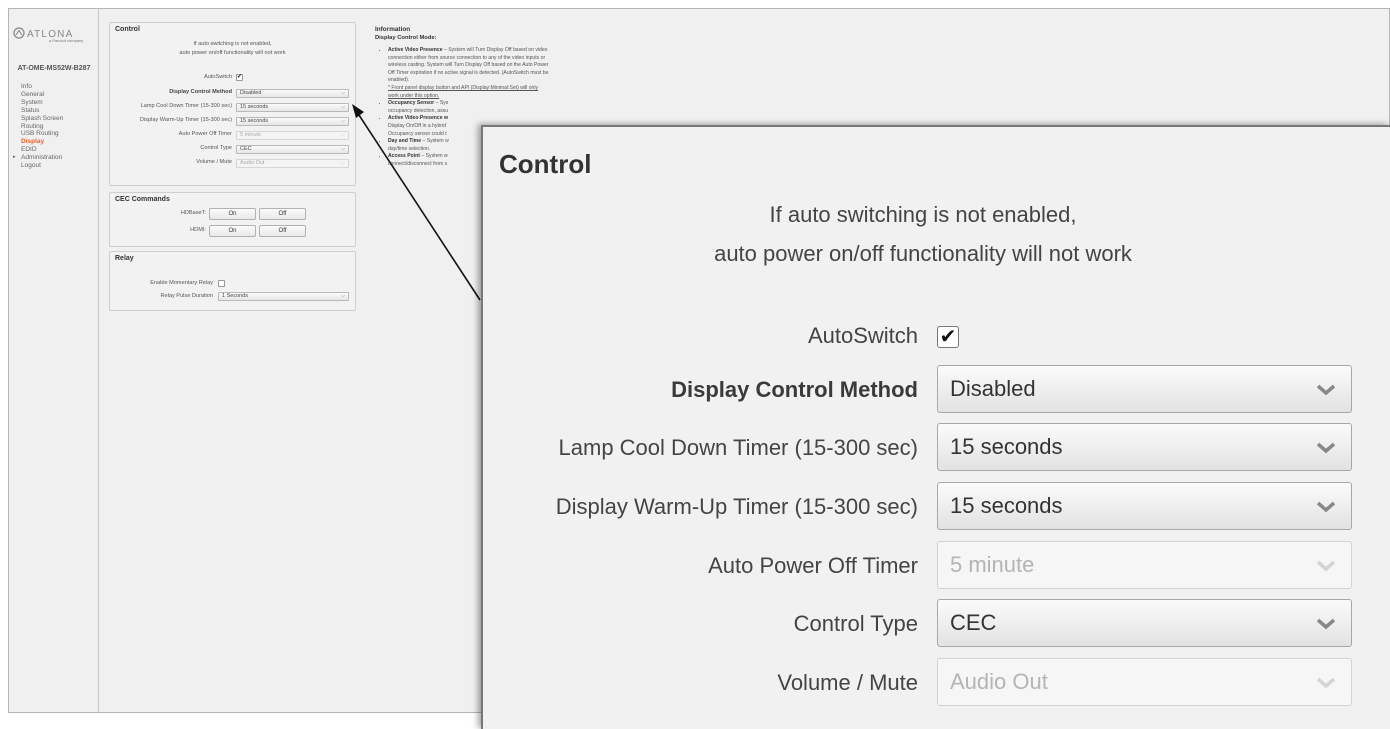 Image resolution: width=1390 pixels, height=729 pixels. I want to click on zoomed-control-title: Control, so click(545, 164).